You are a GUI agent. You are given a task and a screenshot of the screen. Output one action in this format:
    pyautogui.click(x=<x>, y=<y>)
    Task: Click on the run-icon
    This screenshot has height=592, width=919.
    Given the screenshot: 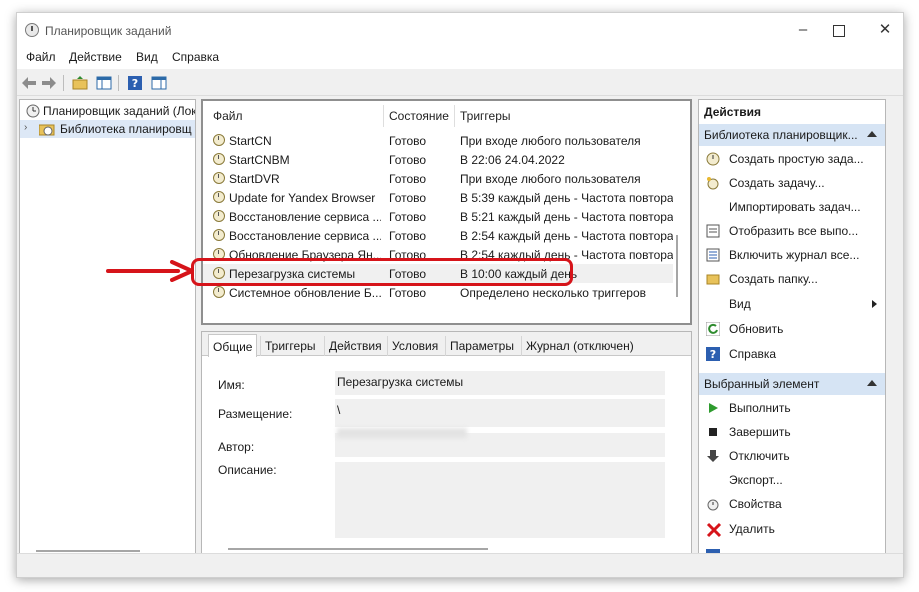 What is the action you would take?
    pyautogui.click(x=713, y=408)
    